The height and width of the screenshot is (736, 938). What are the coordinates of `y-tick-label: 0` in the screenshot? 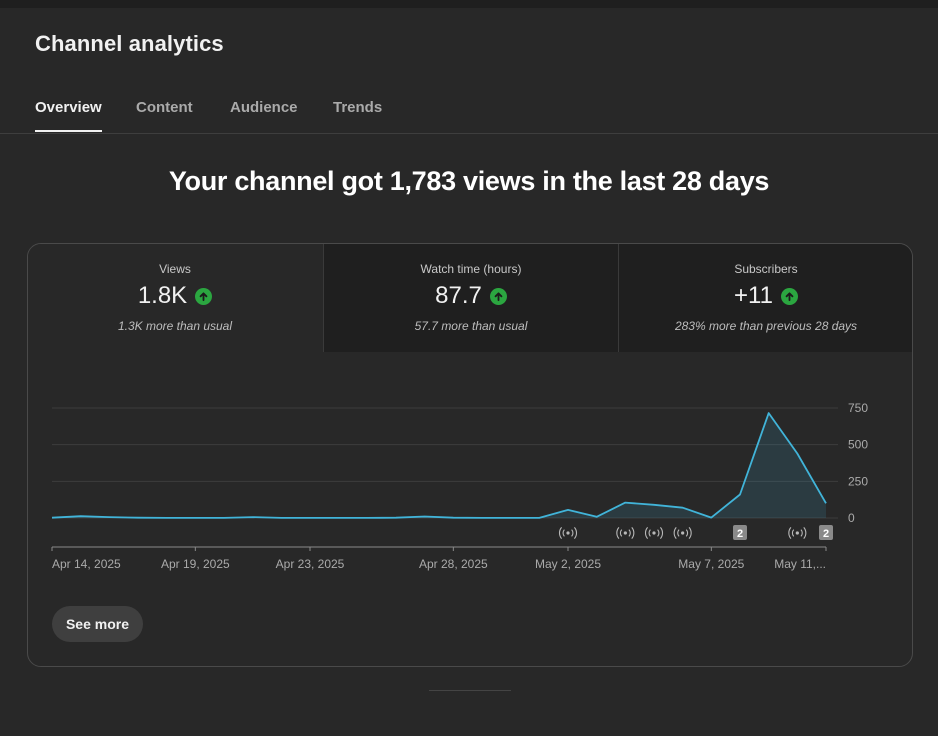 It's located at (851, 518).